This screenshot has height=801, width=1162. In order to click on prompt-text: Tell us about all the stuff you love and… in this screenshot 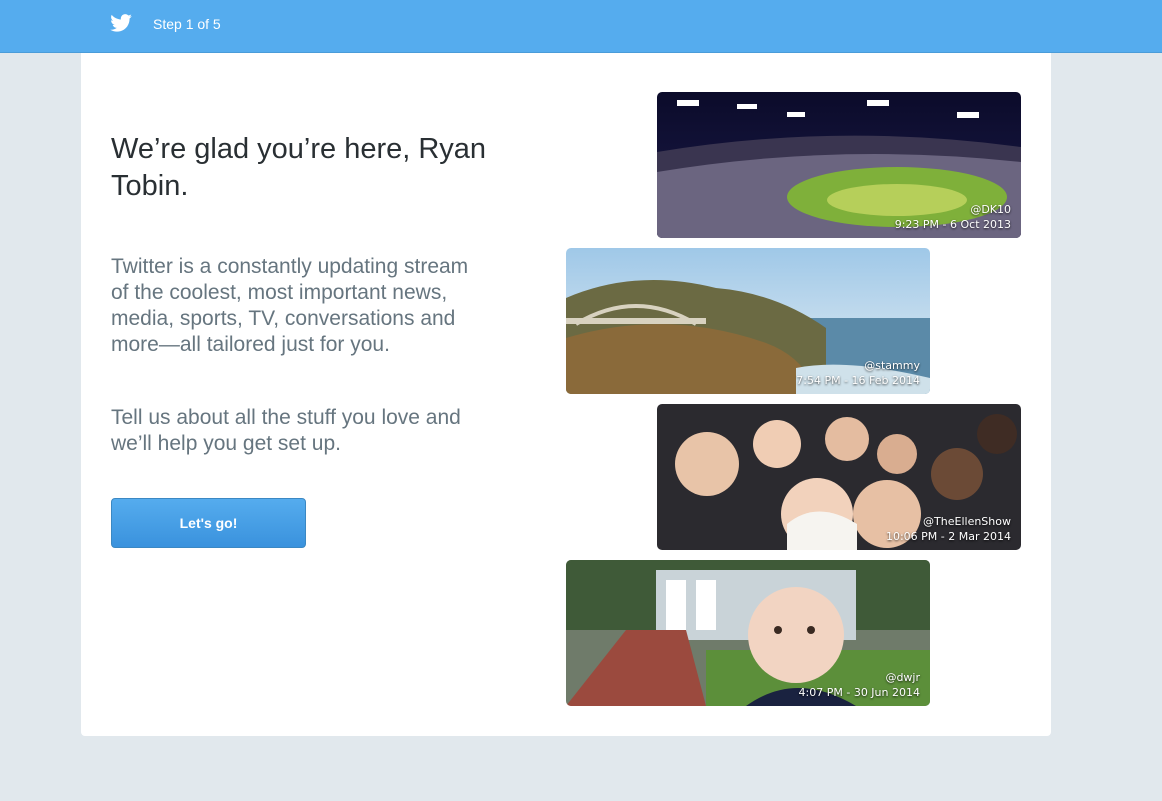, I will do `click(286, 430)`.